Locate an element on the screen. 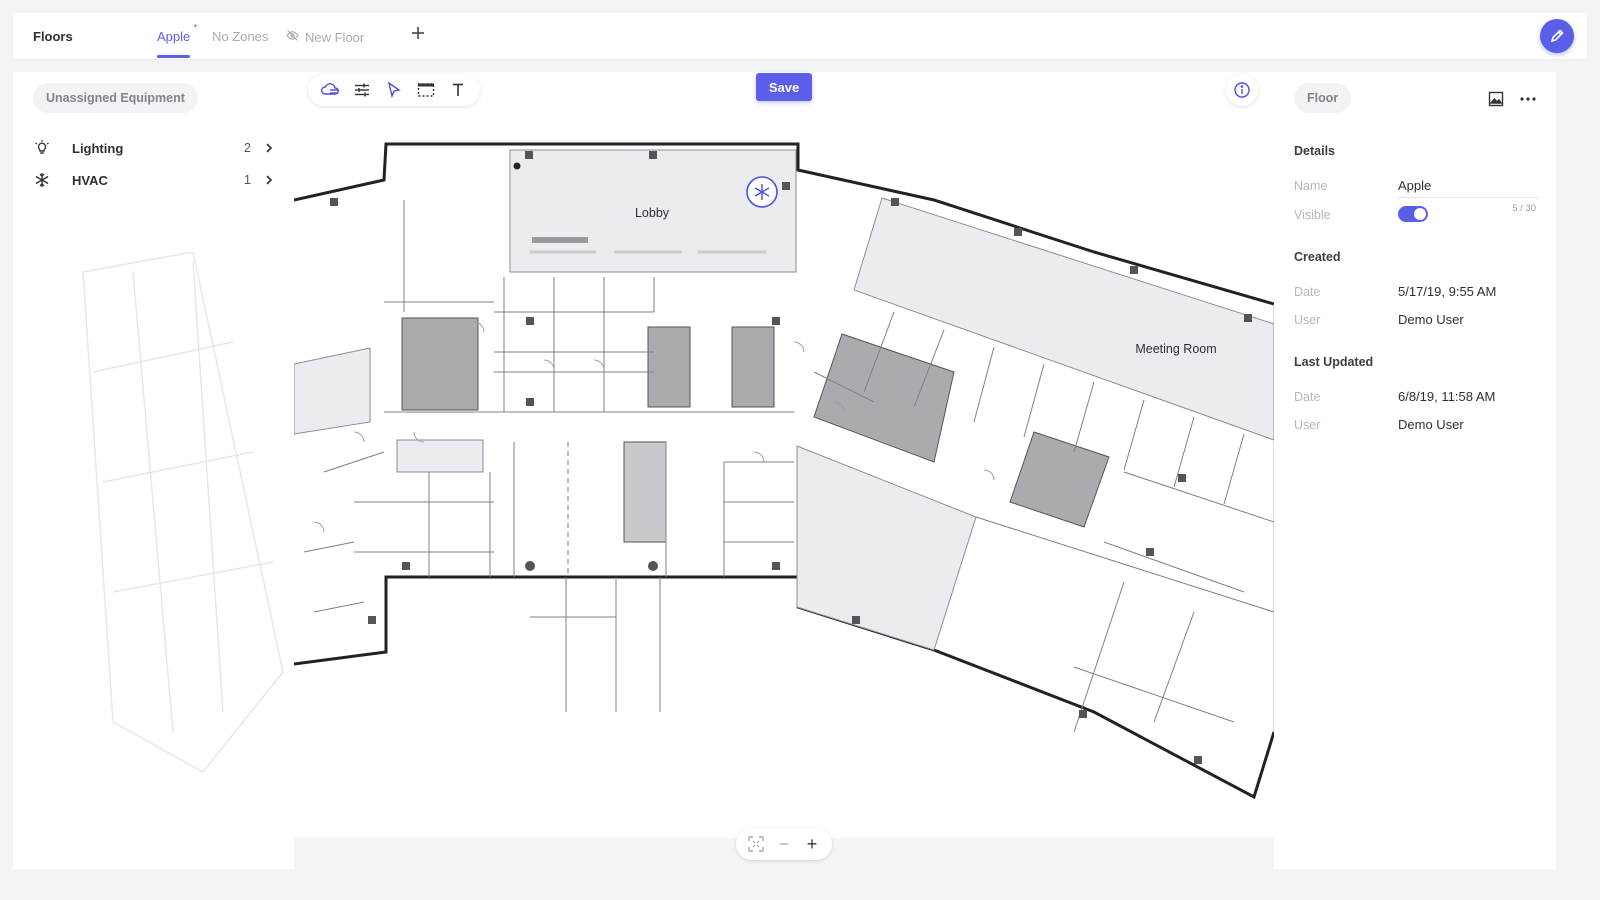 This screenshot has width=1600, height=900. equipment-count: 1 is located at coordinates (247, 180).